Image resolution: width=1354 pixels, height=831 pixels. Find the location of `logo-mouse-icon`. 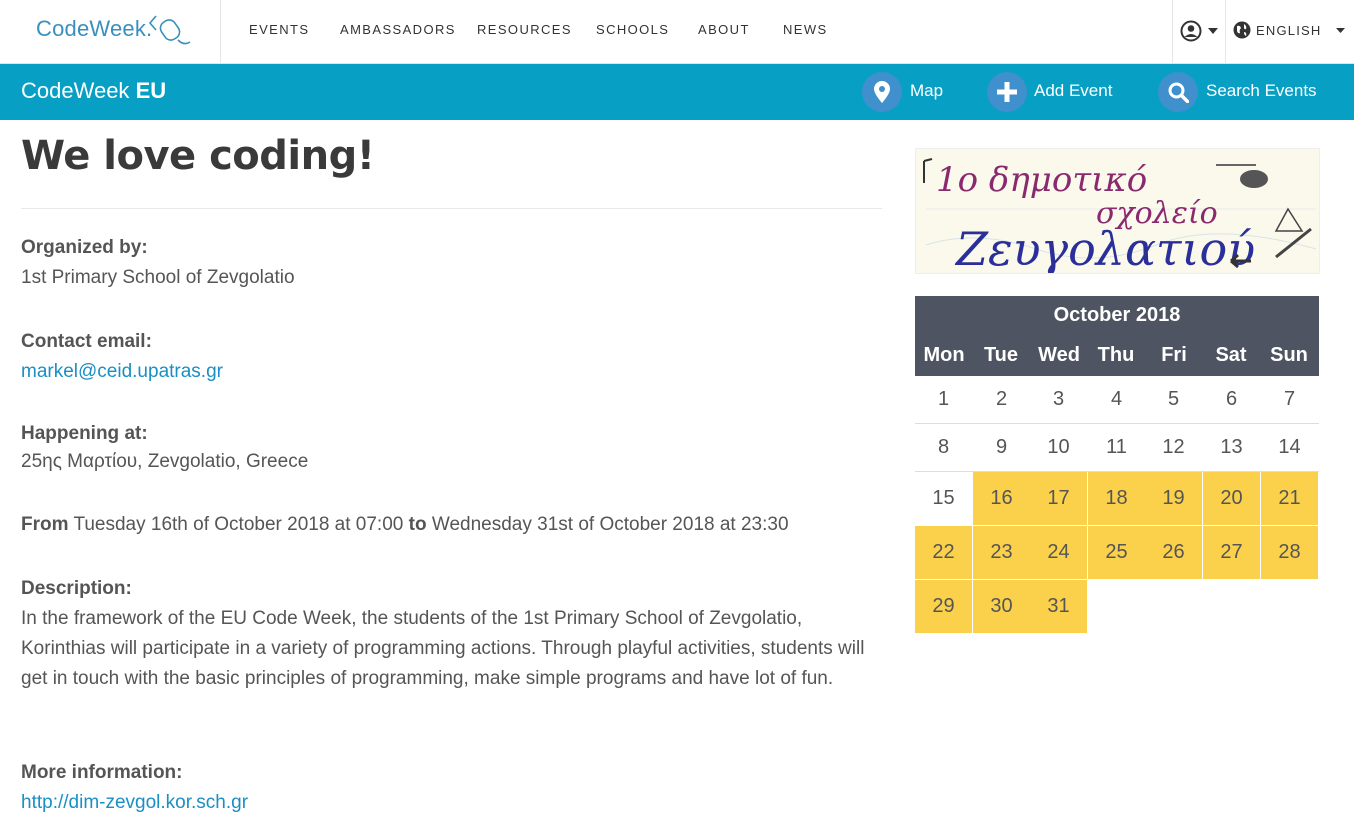

logo-mouse-icon is located at coordinates (169, 30).